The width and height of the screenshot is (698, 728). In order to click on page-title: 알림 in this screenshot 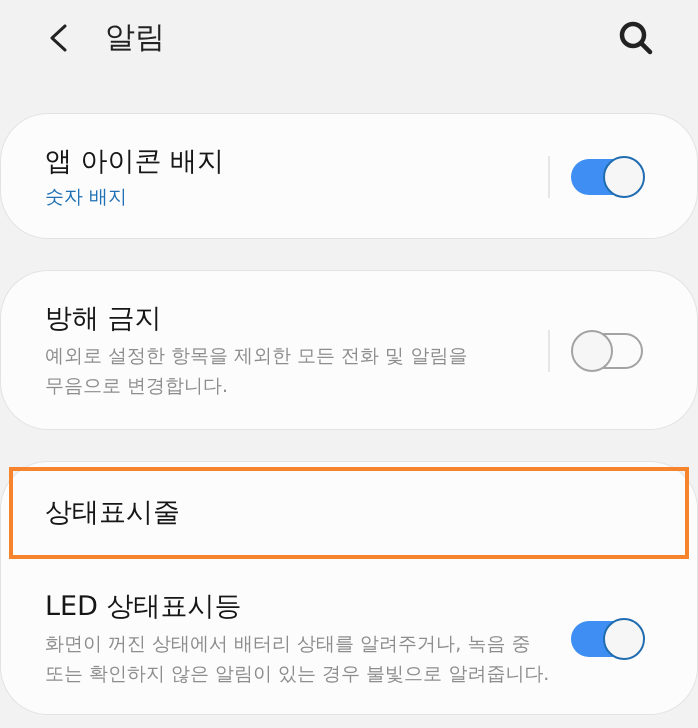, I will do `click(135, 38)`.